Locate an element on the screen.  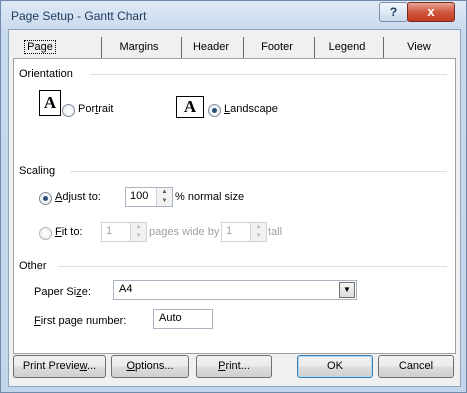
tab-footer: Footer is located at coordinates (276, 47).